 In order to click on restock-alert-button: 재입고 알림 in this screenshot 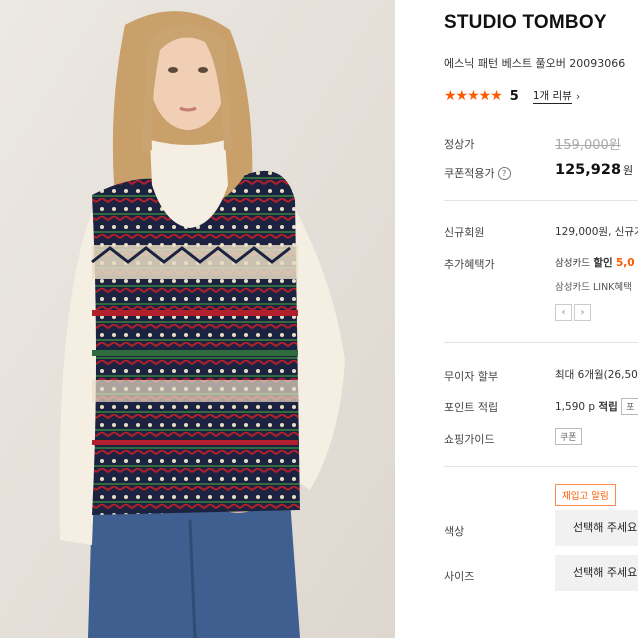, I will do `click(585, 495)`.